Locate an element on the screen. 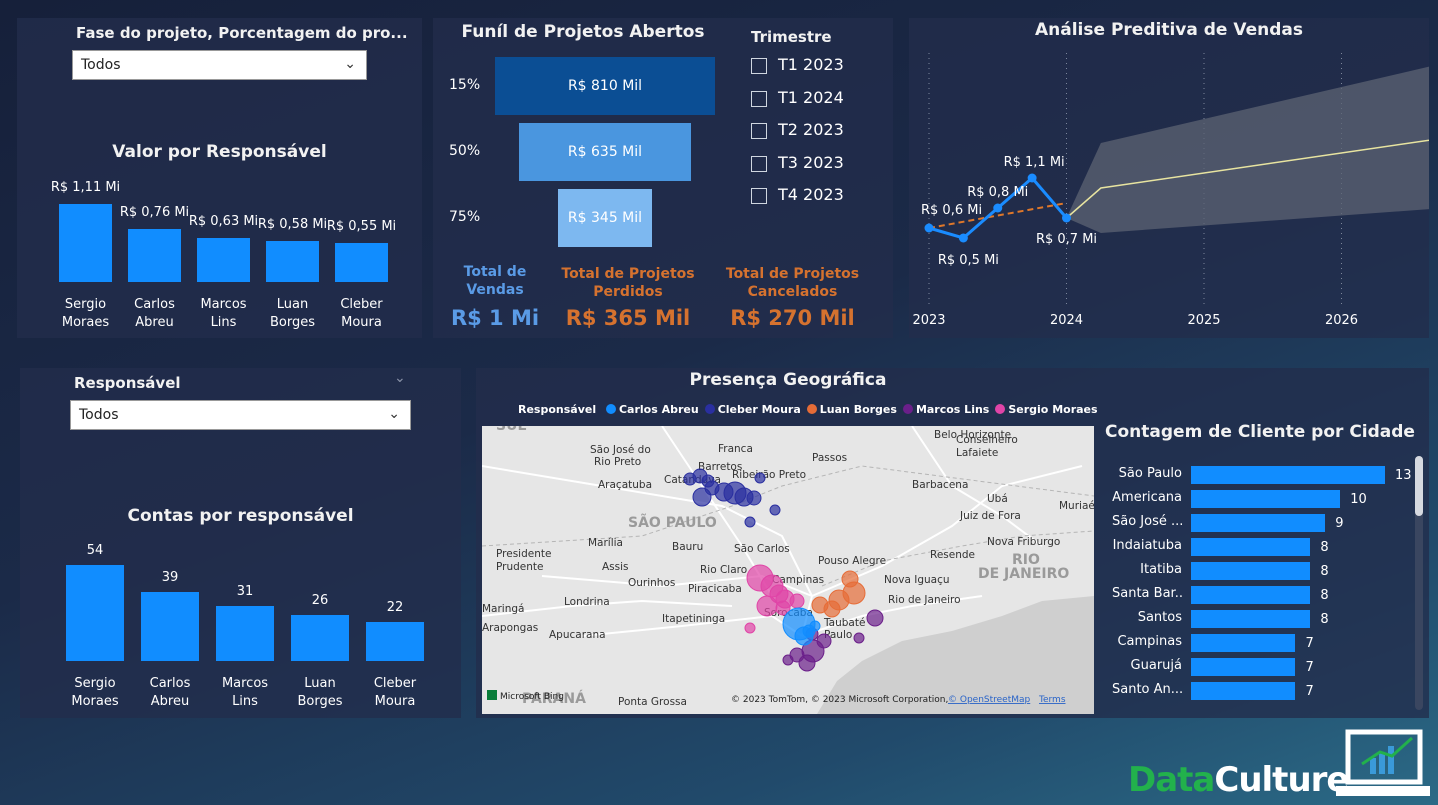 This screenshot has height=805, width=1438. legend-item: Cleber Moura is located at coordinates (752, 409).